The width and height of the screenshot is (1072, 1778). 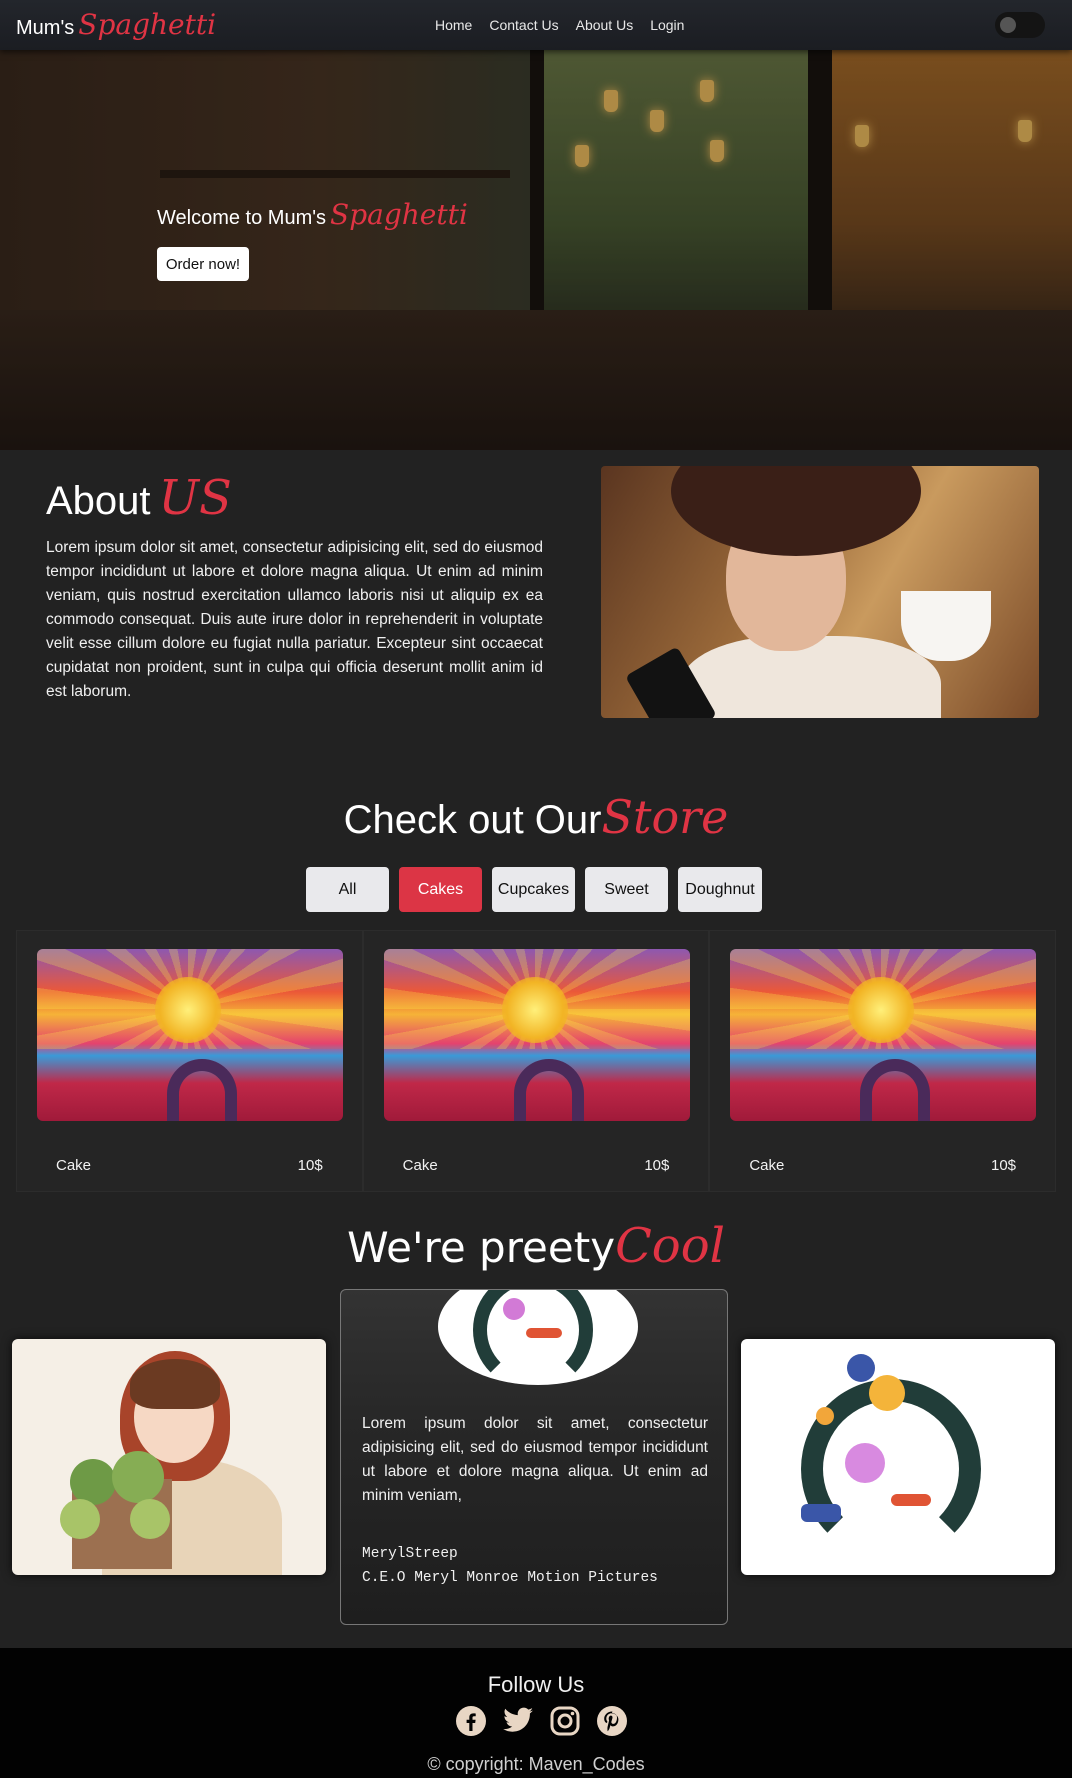 I want to click on store-title-text: Check out Our, so click(x=472, y=820).